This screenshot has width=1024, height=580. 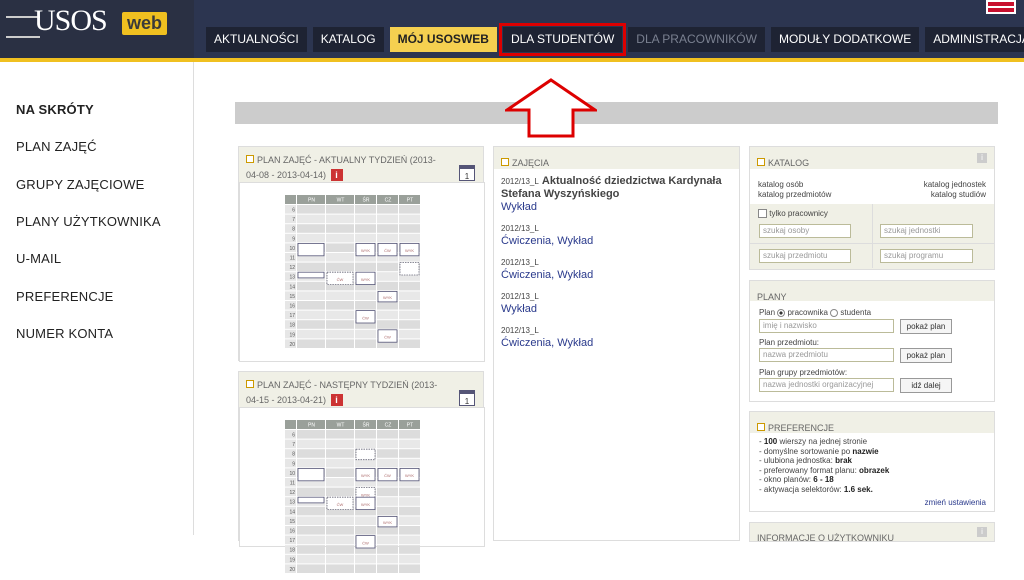 I want to click on plan-grupy-label: Plan grupy przedmiotów:, so click(x=803, y=372).